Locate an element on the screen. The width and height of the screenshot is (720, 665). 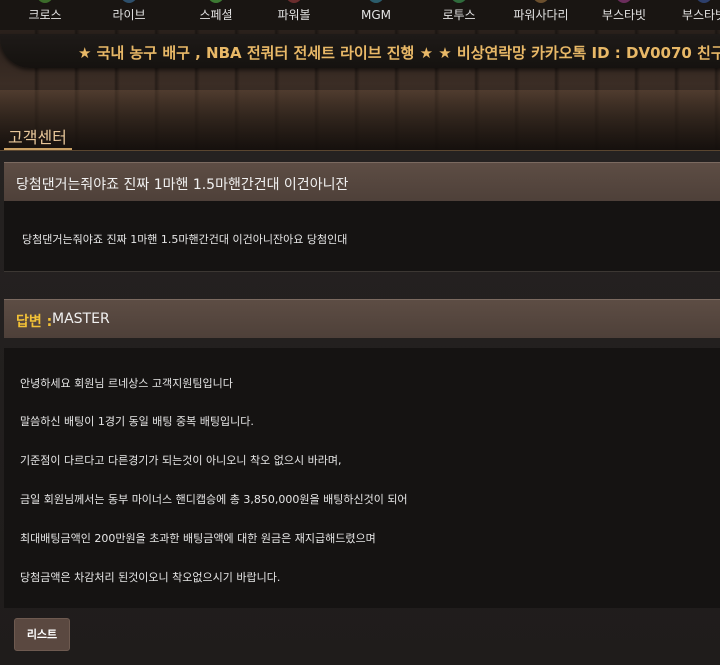
answer-line: 기준점이 다르다고 다른경기가 되는것이 아니오니 착오 없으시 바라며, is located at coordinates (181, 460).